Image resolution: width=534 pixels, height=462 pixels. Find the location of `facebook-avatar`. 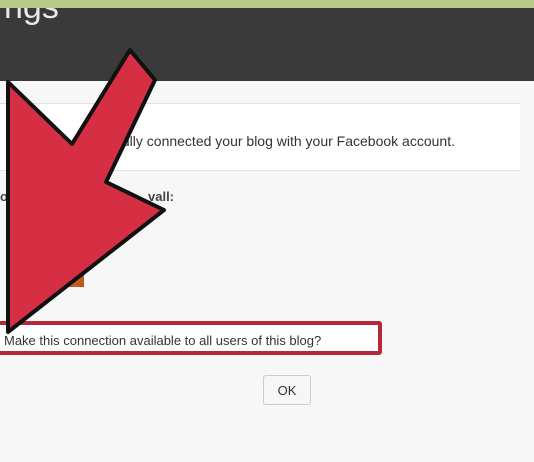

facebook-avatar is located at coordinates (70, 276).